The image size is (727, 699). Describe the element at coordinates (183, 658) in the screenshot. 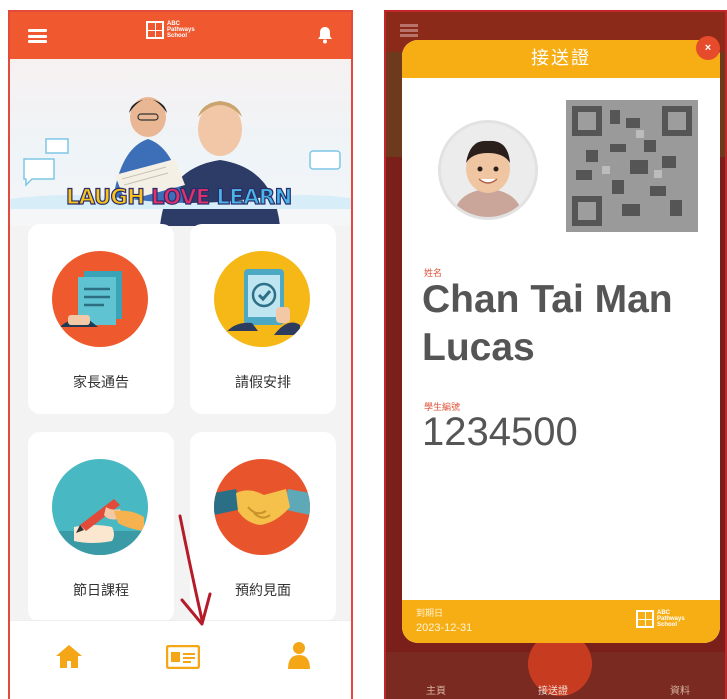

I see `id-card-icon` at that location.